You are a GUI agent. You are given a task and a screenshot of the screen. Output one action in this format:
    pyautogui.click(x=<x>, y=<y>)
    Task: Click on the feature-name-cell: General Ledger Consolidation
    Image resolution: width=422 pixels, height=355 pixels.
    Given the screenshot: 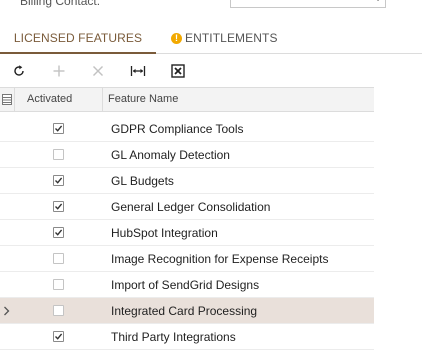 What is the action you would take?
    pyautogui.click(x=190, y=207)
    